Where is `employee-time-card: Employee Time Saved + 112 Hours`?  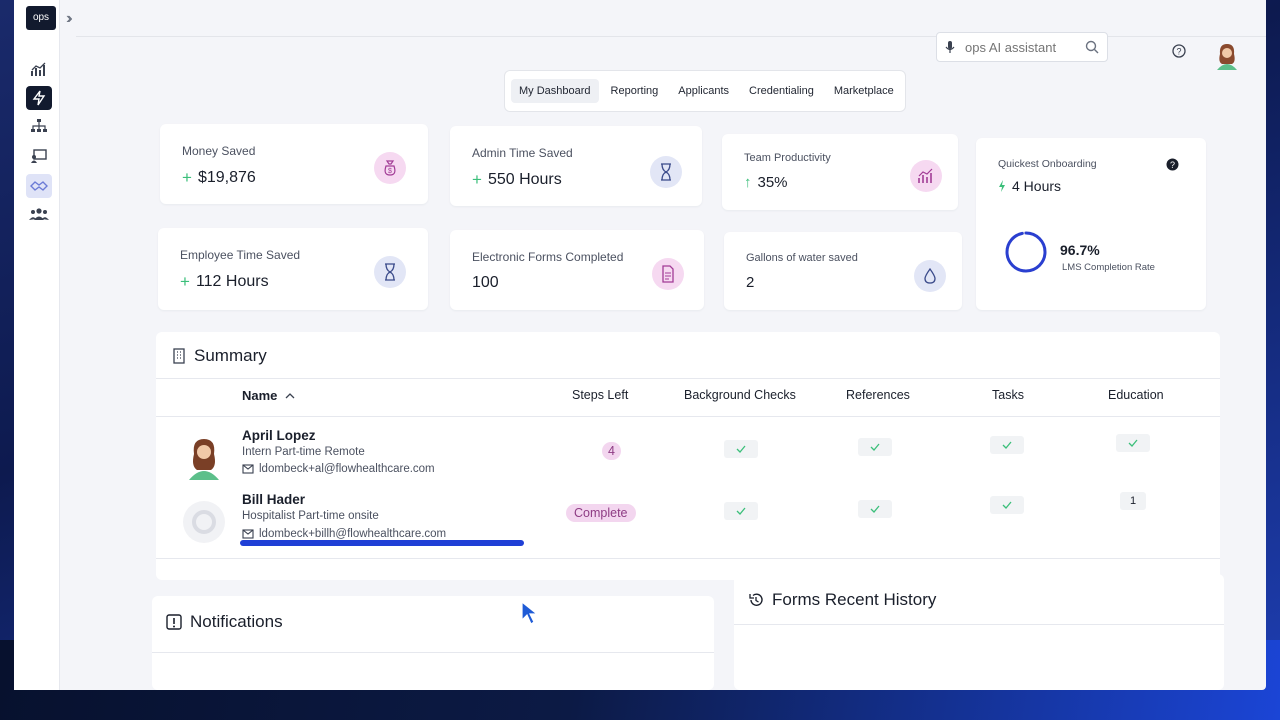 employee-time-card: Employee Time Saved + 112 Hours is located at coordinates (293, 269).